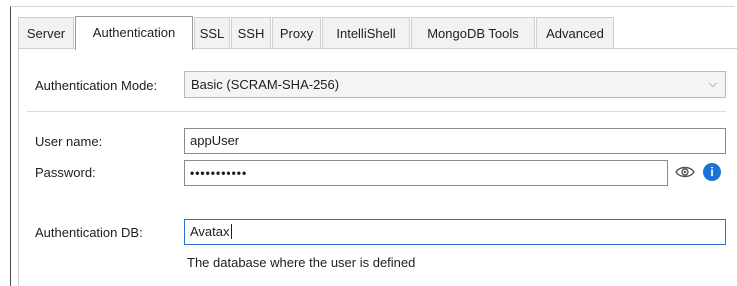  I want to click on tab-ssh: SSH, so click(251, 33).